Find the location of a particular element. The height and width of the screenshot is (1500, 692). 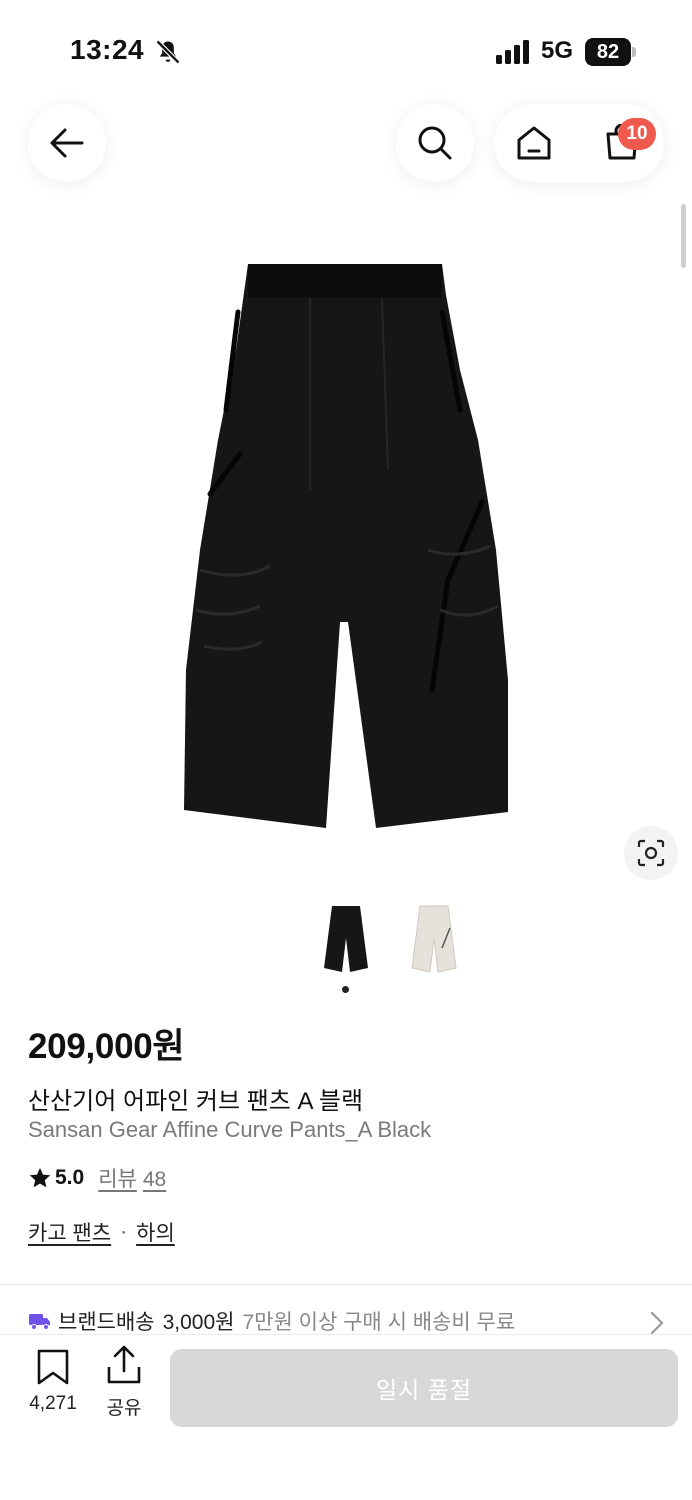

shipping-free-note: 7만원 이상 구매 시 배송비 무료 is located at coordinates (379, 1322).